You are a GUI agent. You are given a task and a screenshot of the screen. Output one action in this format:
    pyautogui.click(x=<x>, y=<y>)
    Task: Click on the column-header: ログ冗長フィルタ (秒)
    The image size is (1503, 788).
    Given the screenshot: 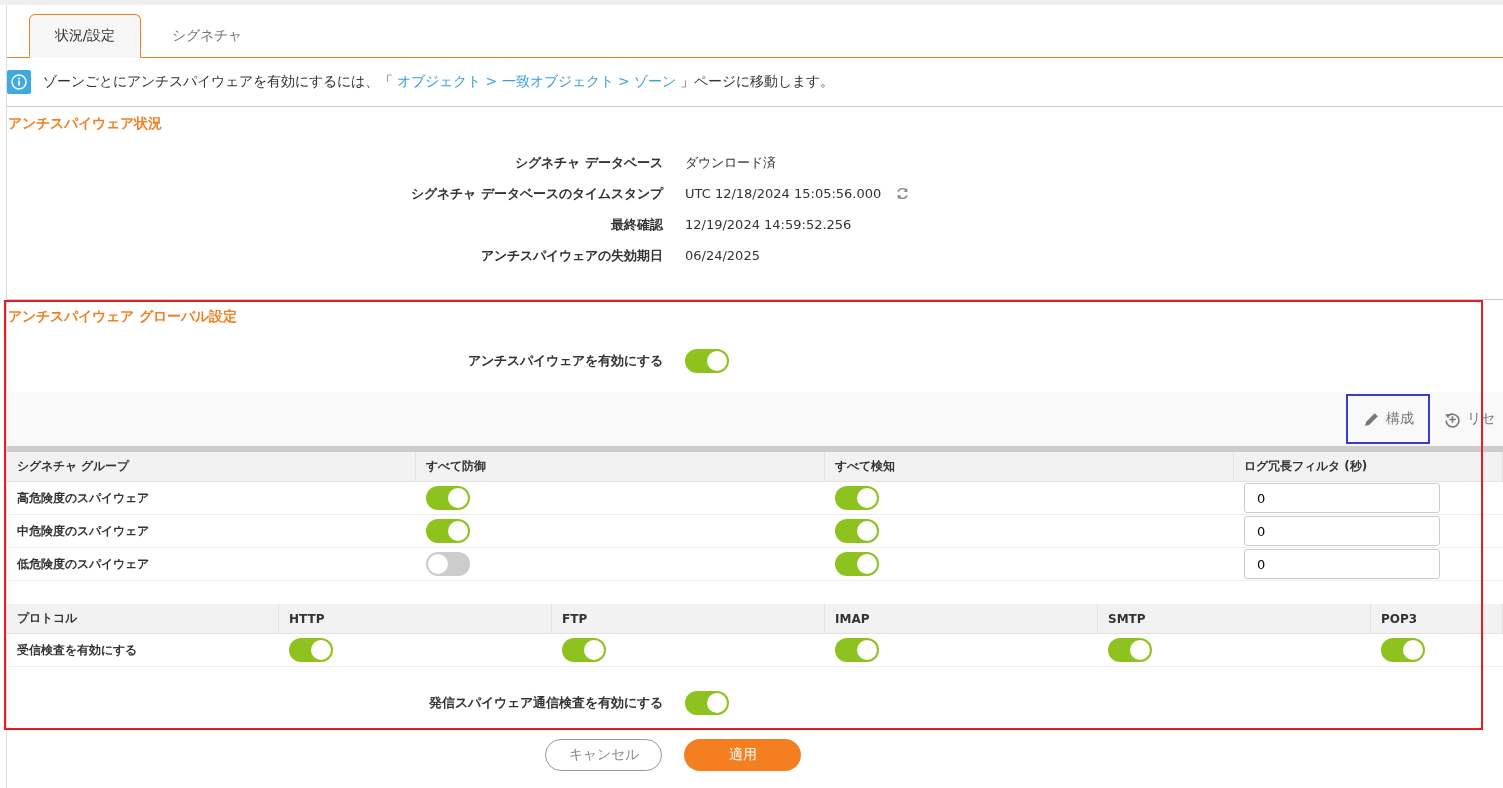 What is the action you would take?
    pyautogui.click(x=1368, y=467)
    